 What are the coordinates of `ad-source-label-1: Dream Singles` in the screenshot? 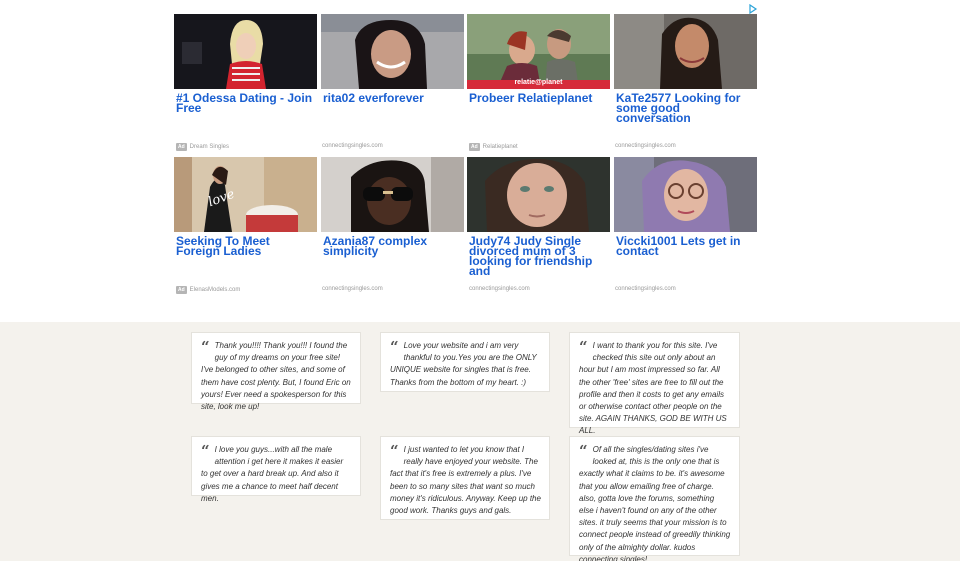 It's located at (209, 147).